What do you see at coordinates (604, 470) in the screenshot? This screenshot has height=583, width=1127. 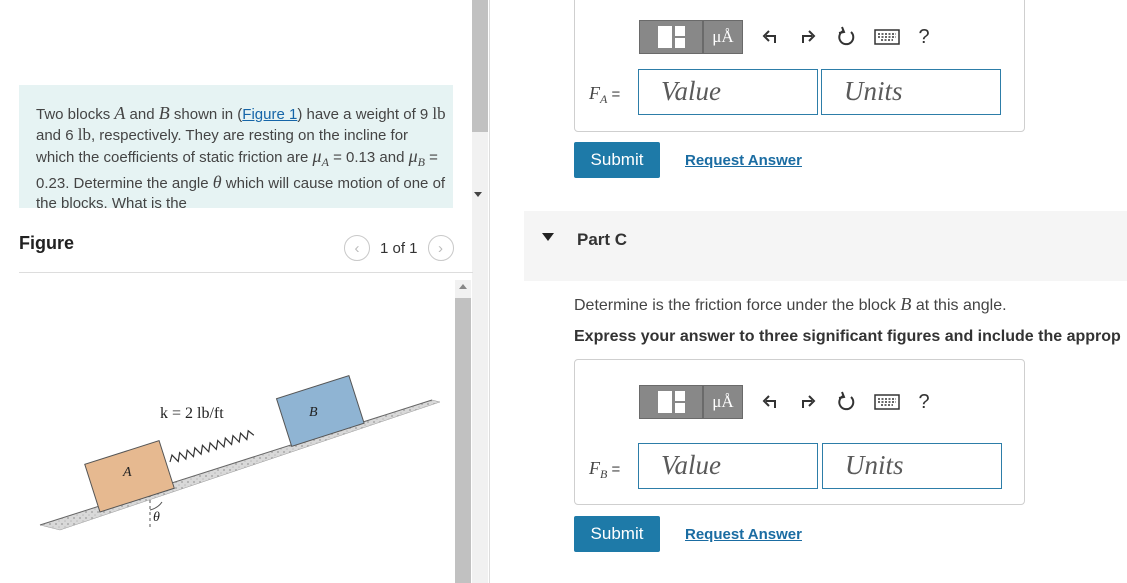 I see `part-c-variable-label: FB =` at bounding box center [604, 470].